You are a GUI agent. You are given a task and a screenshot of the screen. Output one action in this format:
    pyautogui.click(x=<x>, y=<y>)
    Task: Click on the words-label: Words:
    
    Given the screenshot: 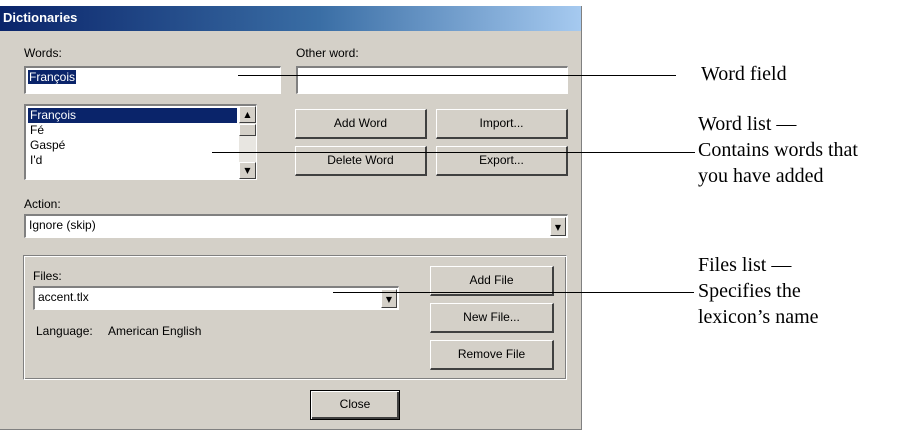 What is the action you would take?
    pyautogui.click(x=43, y=53)
    